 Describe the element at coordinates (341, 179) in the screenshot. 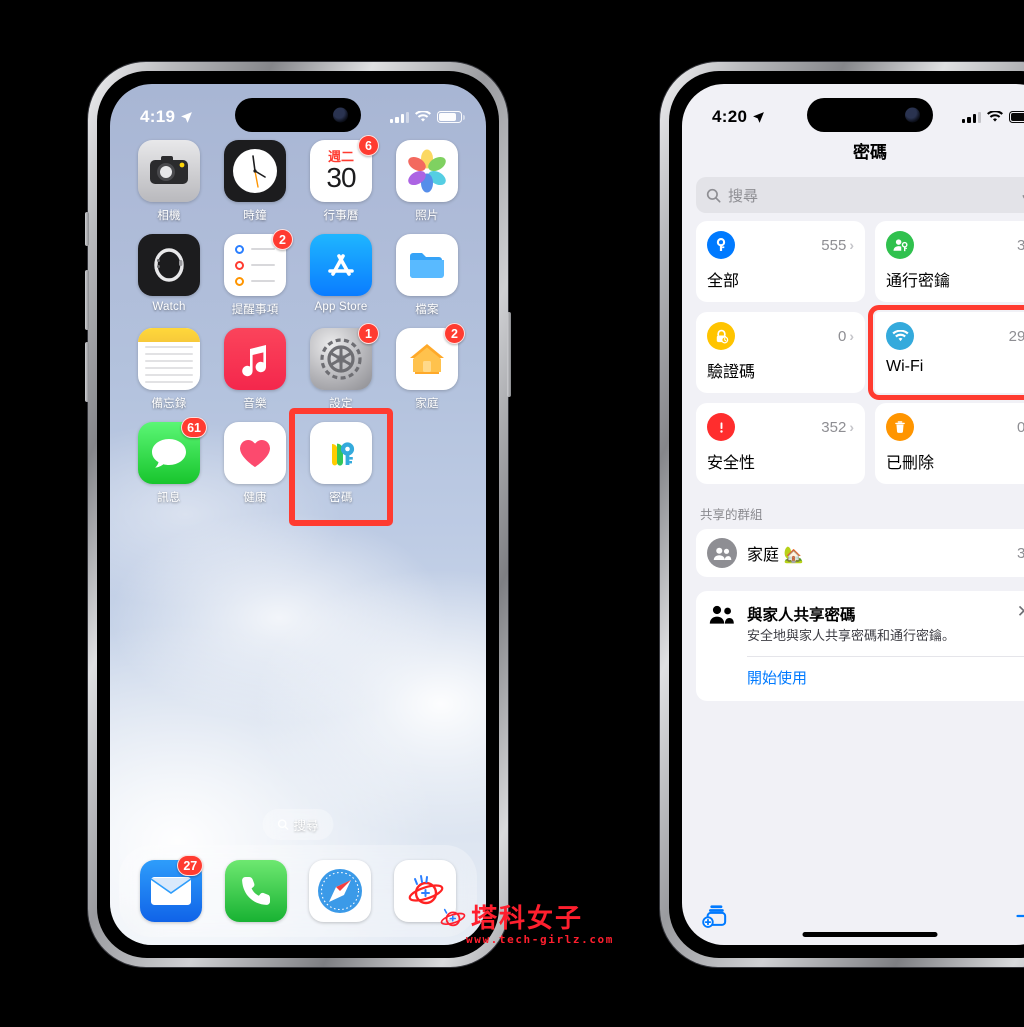

I see `app-calendar: 週二 30 6 行事曆` at that location.